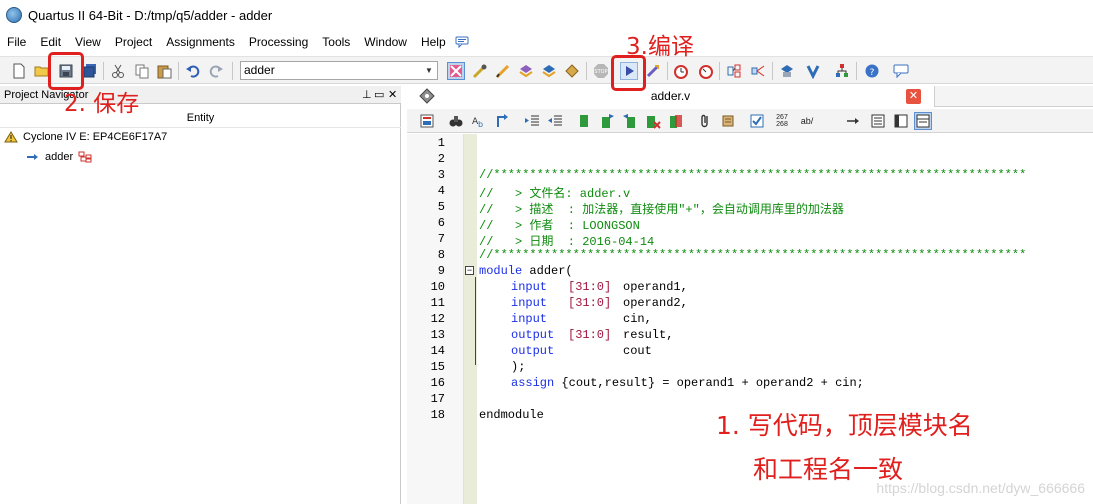 The width and height of the screenshot is (1093, 504). What do you see at coordinates (441, 239) in the screenshot?
I see `line-number: 7` at bounding box center [441, 239].